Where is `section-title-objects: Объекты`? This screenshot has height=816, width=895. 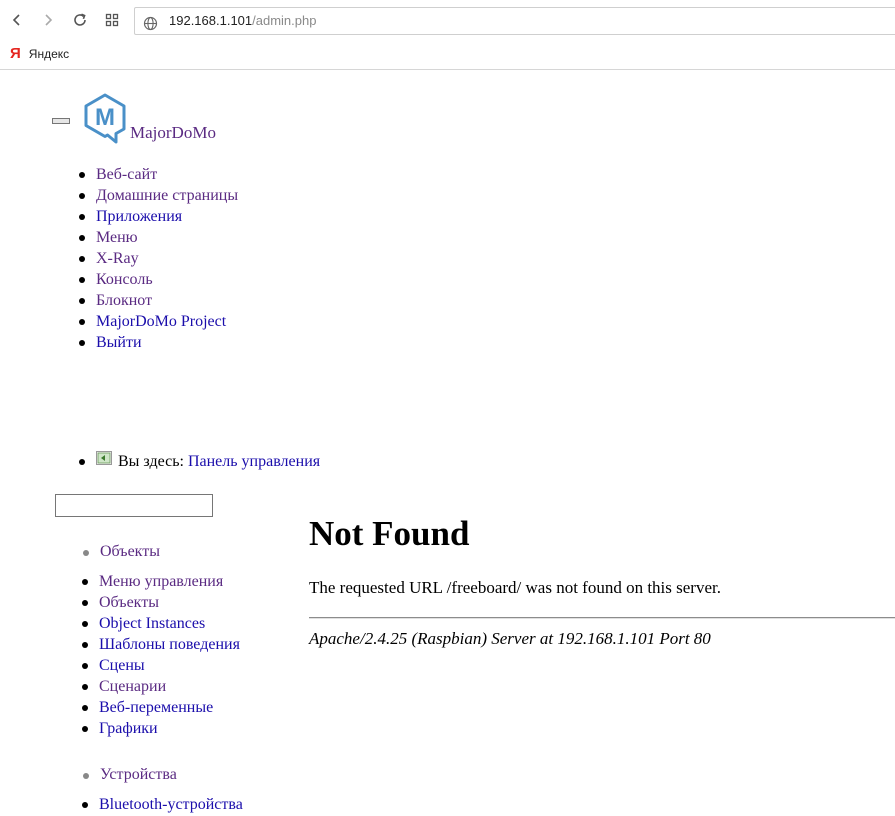 section-title-objects: Объекты is located at coordinates (121, 552).